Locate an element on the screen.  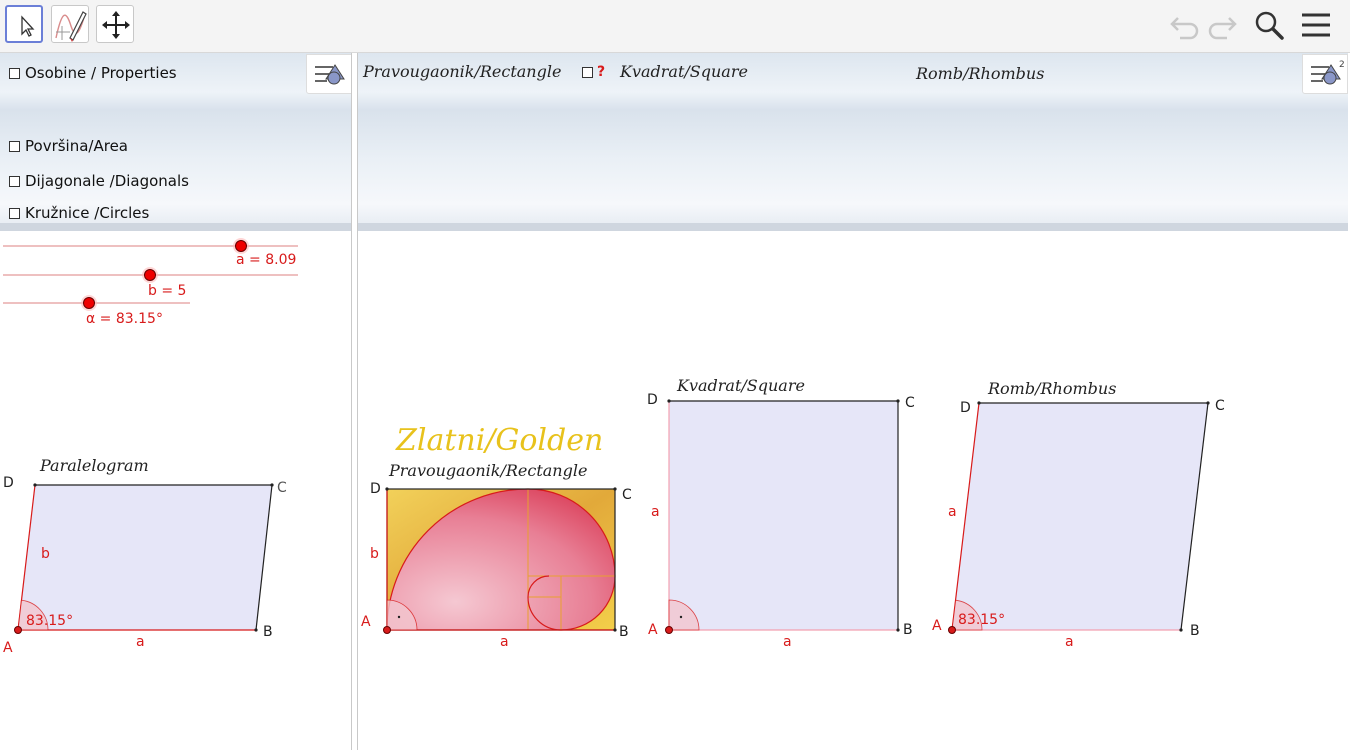
golden-side-b: b is located at coordinates (374, 554).